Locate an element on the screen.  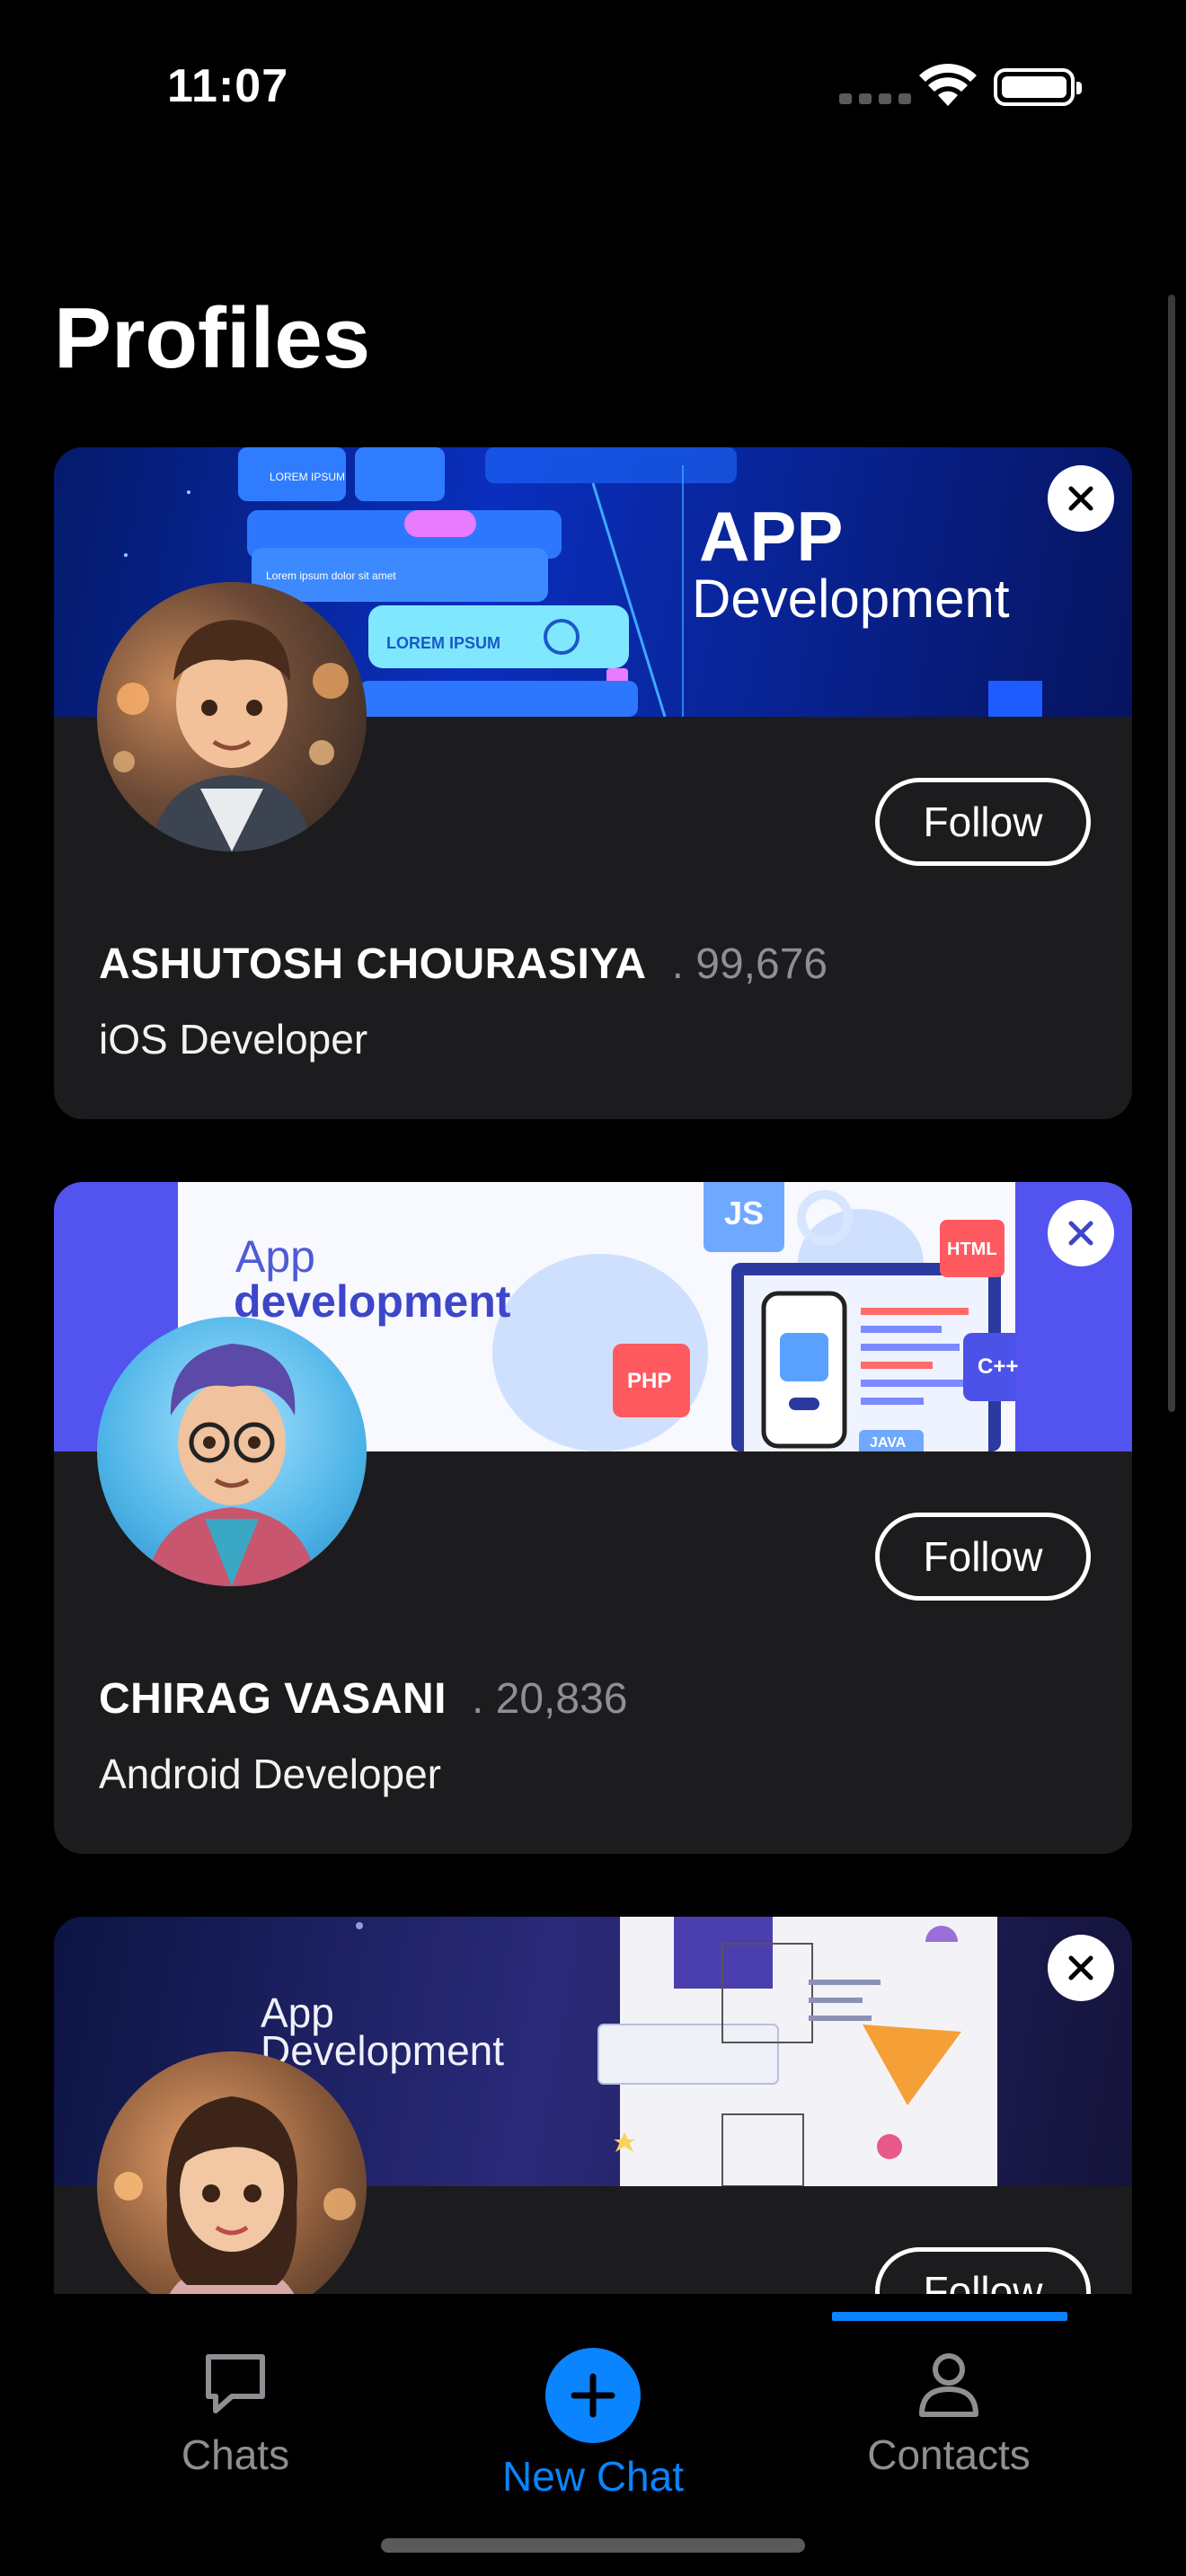
tab-contacts: Contacts is located at coordinates (949, 2413).